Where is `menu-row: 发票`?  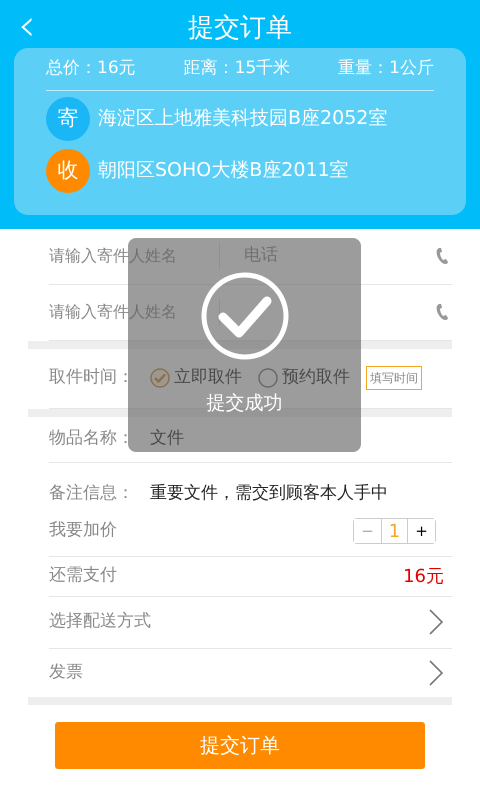
menu-row: 发票 is located at coordinates (250, 672).